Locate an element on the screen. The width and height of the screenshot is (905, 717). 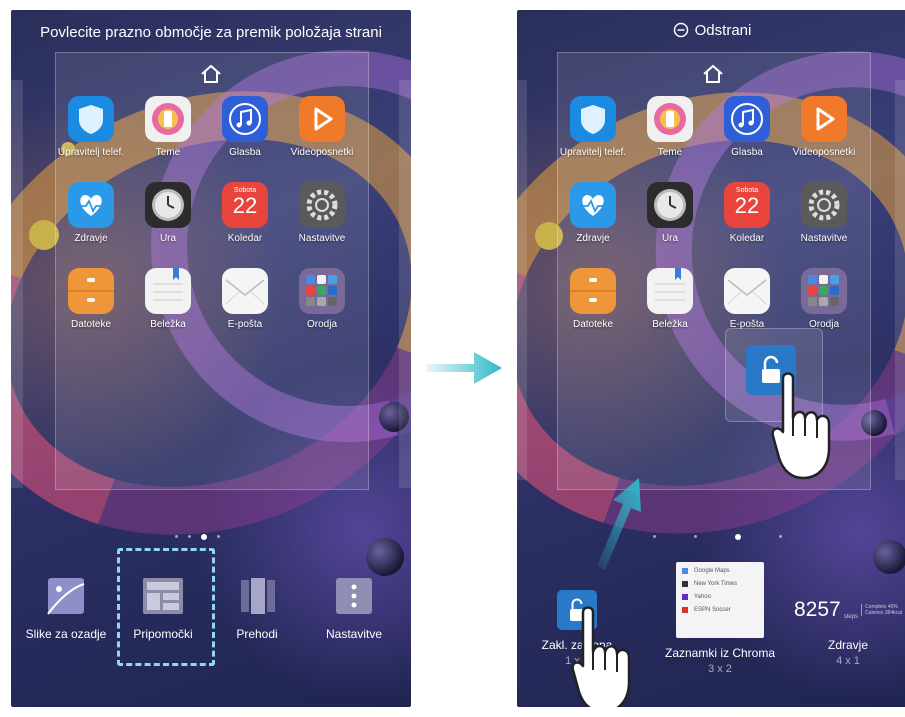
wallpapers-button: Slike za ozadje is located at coordinates (66, 608).